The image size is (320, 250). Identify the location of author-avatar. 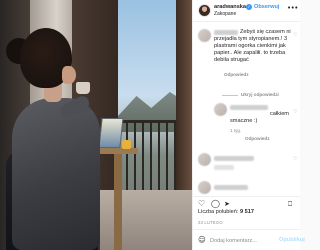
(204, 10).